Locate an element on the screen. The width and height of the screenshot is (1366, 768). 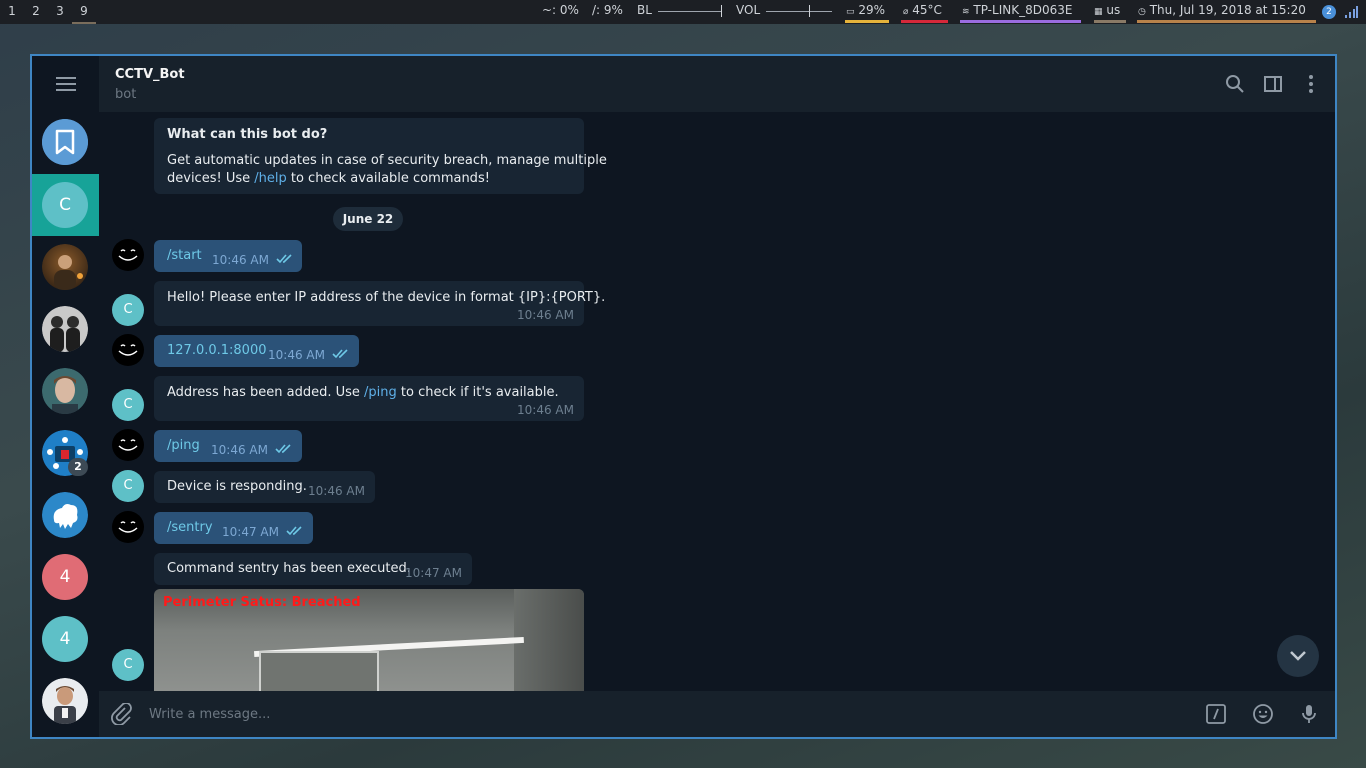
message-text: /ping is located at coordinates (183, 445).